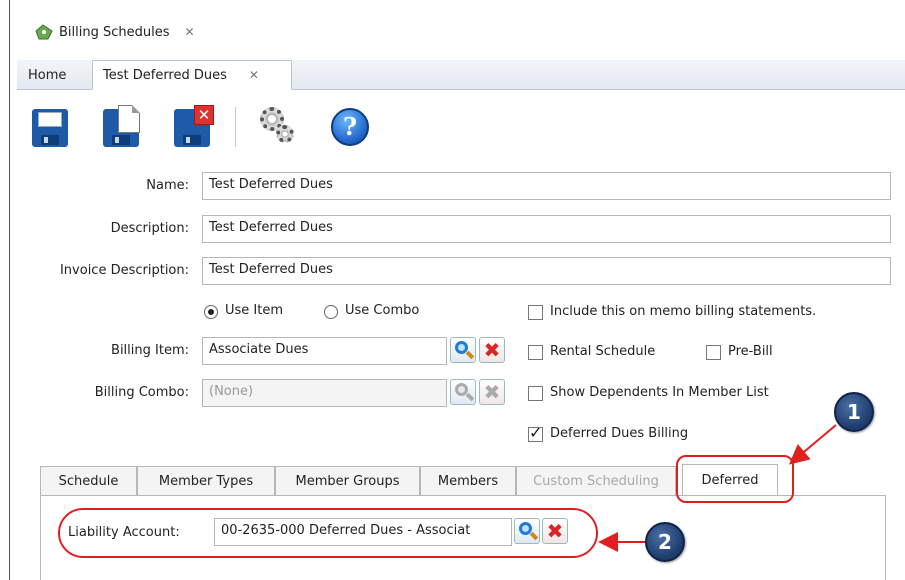 This screenshot has height=580, width=905. Describe the element at coordinates (665, 542) in the screenshot. I see `callout-badge-2: 2` at that location.